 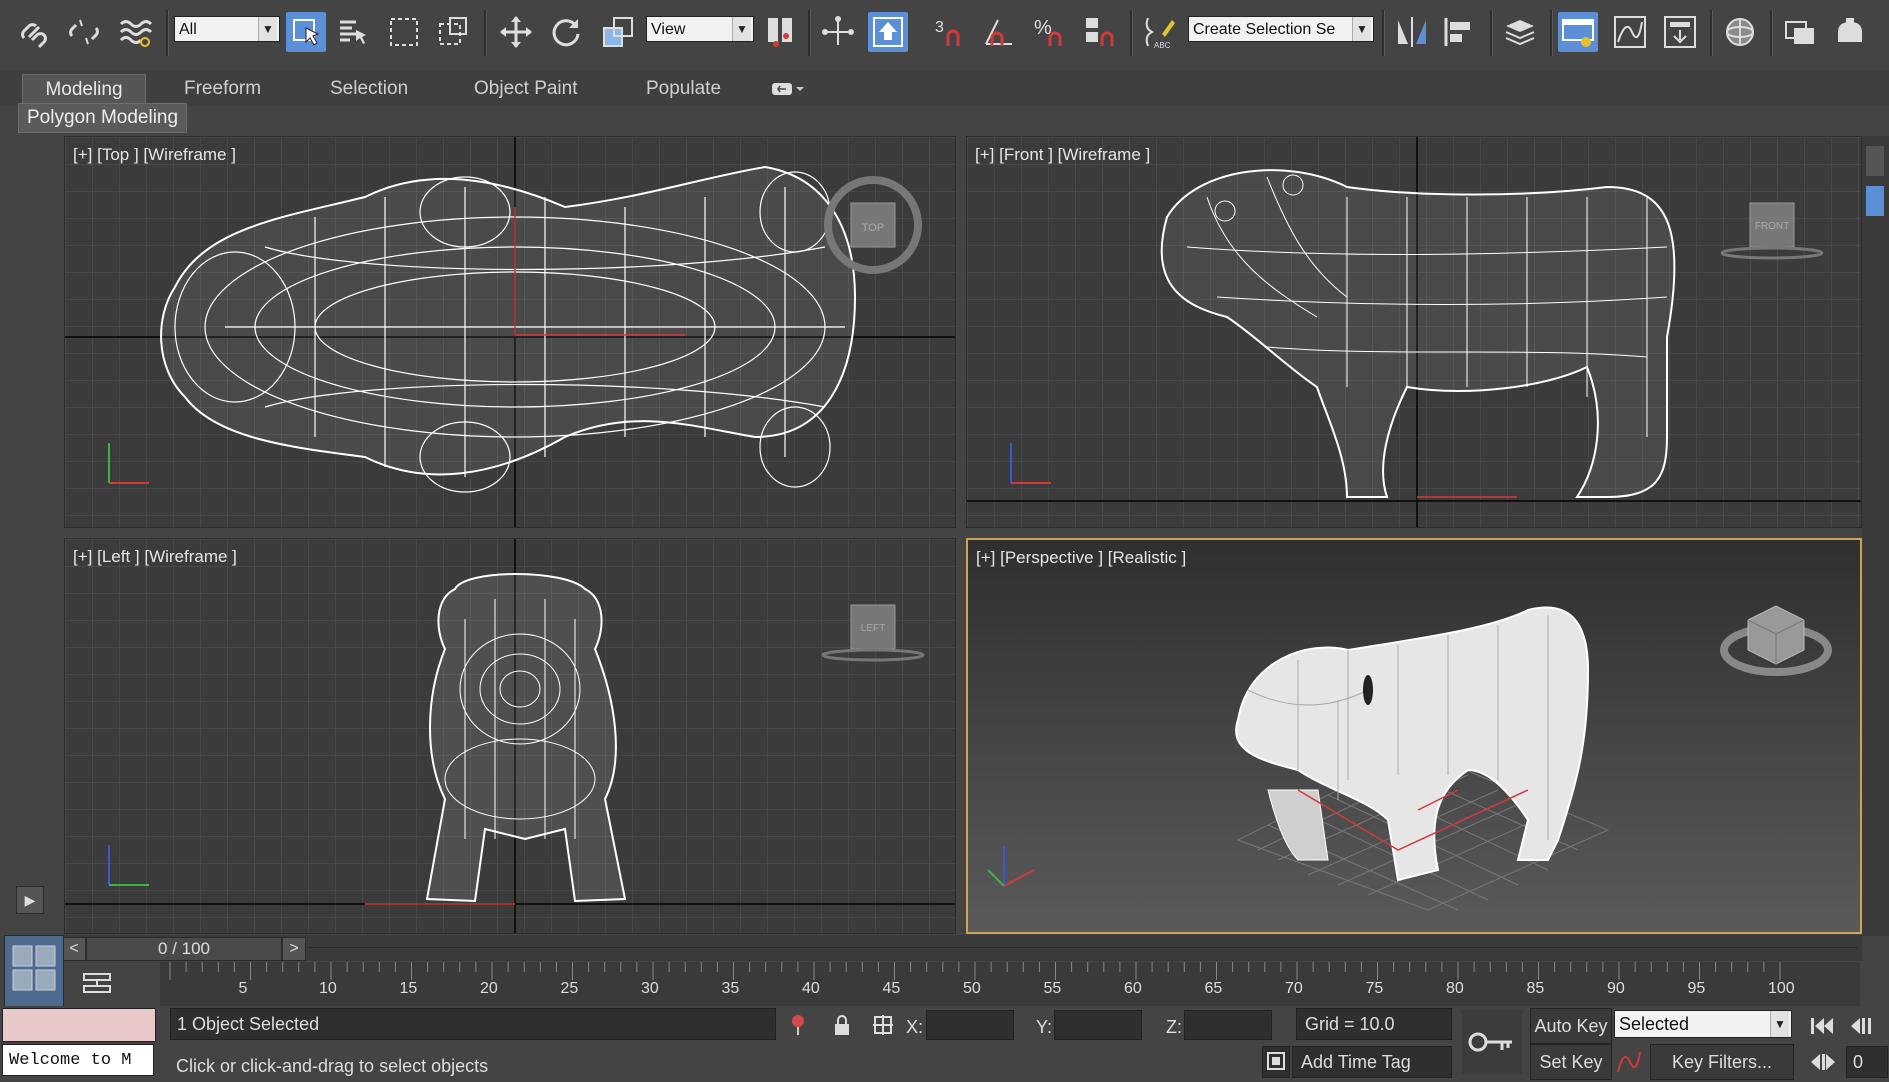 What do you see at coordinates (1000, 32) in the screenshot?
I see `angle-snap-toggle-icon` at bounding box center [1000, 32].